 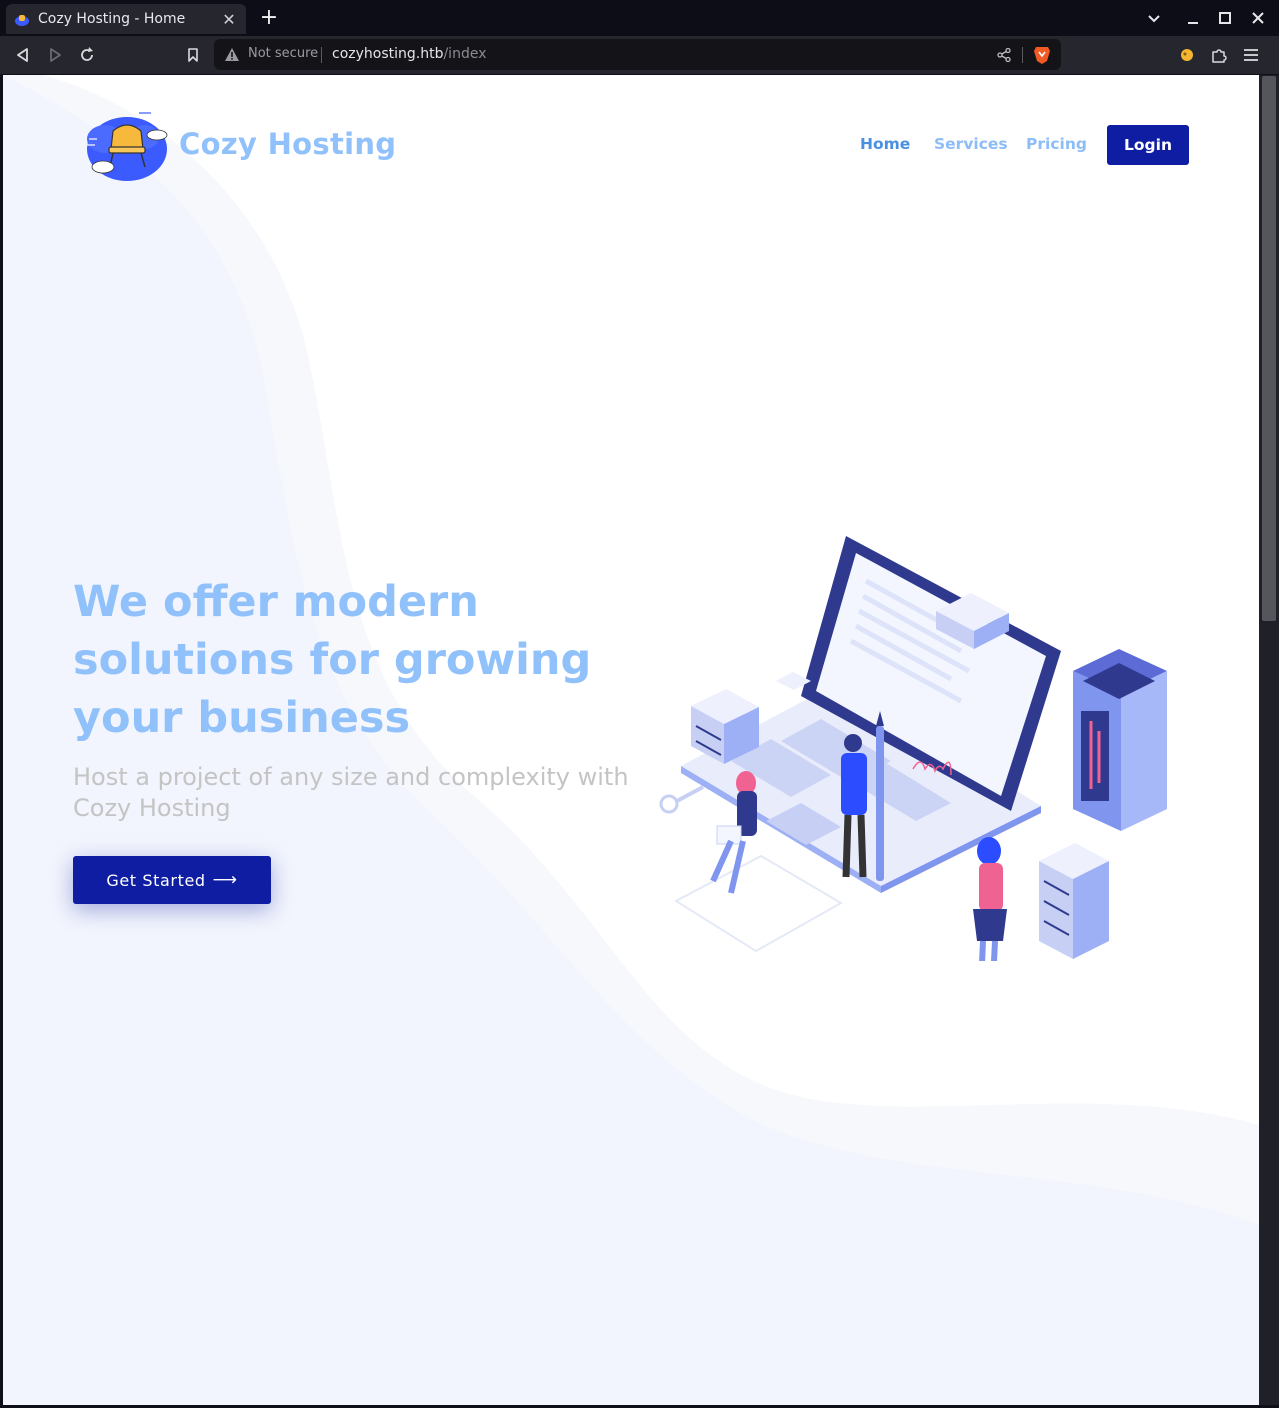 I want to click on browser-tab: Cozy Hosting - Home ✕, so click(x=126, y=19).